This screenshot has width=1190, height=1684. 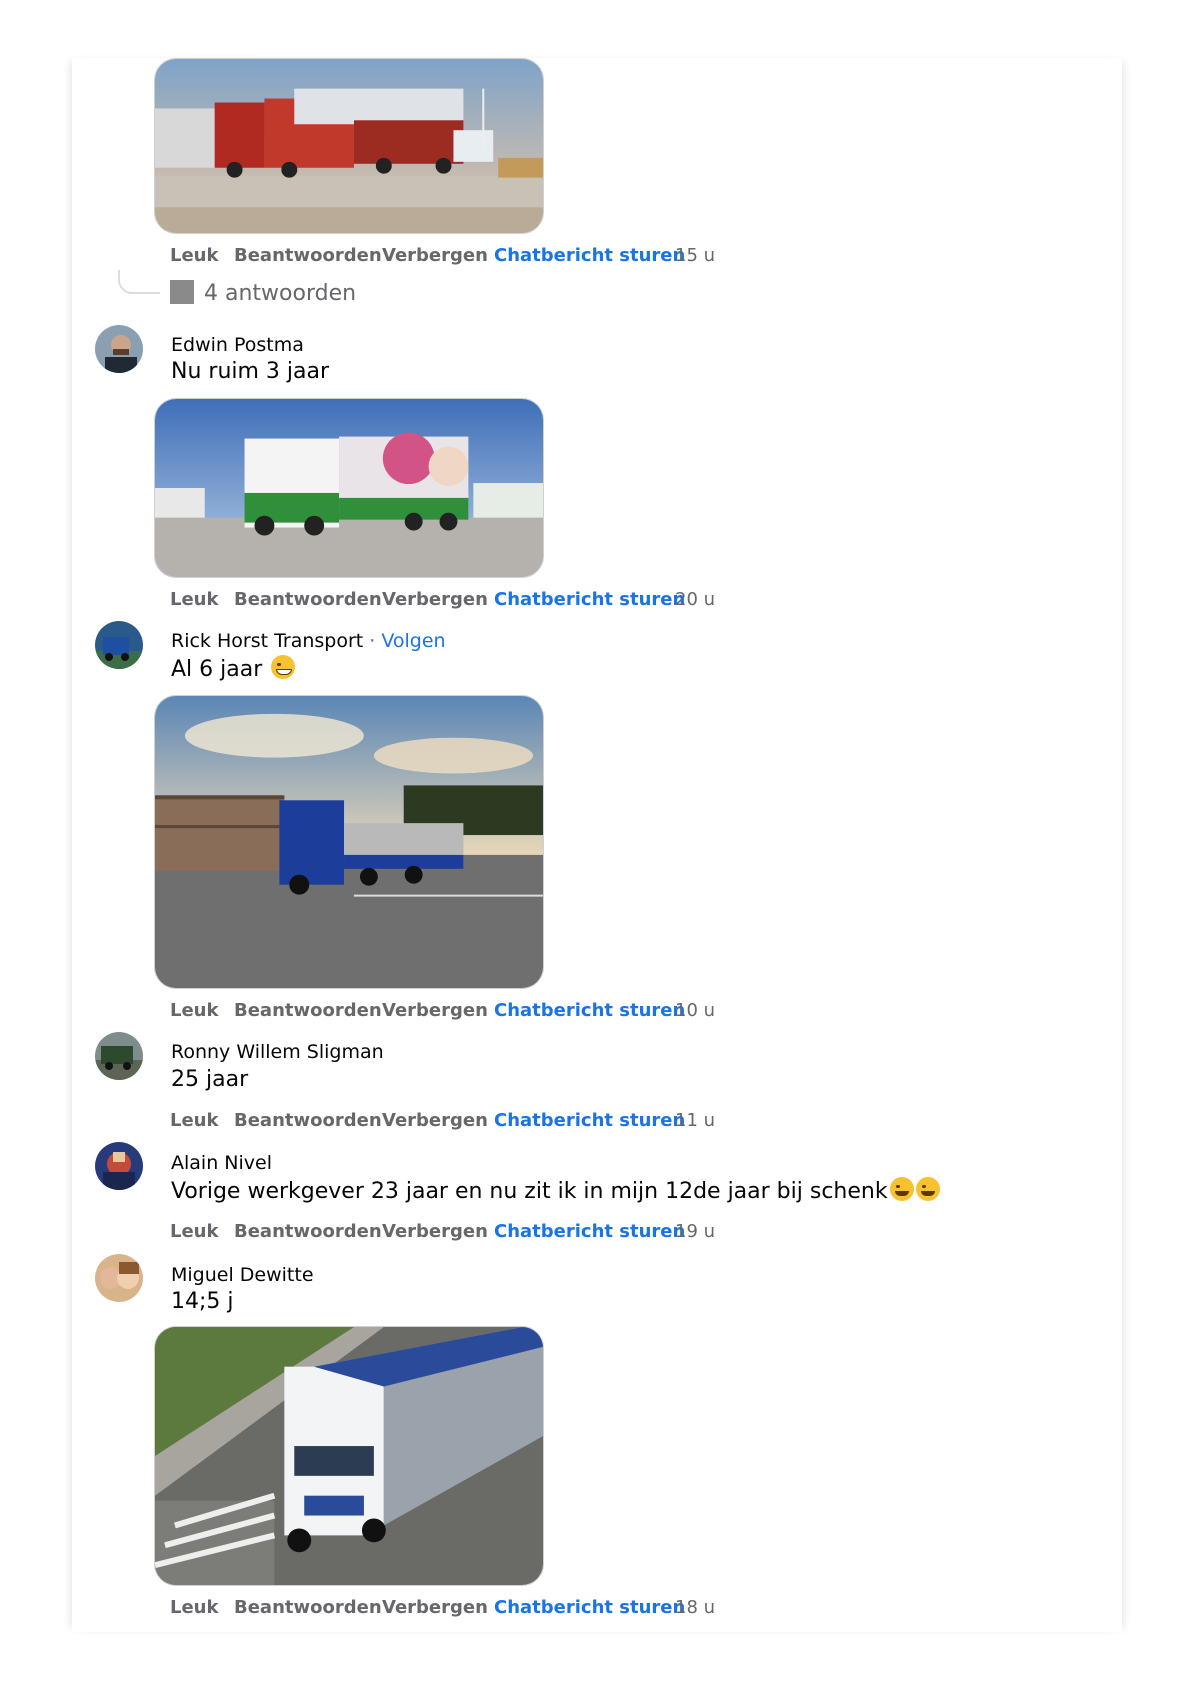 I want to click on timestamp: 18 u, so click(x=695, y=1607).